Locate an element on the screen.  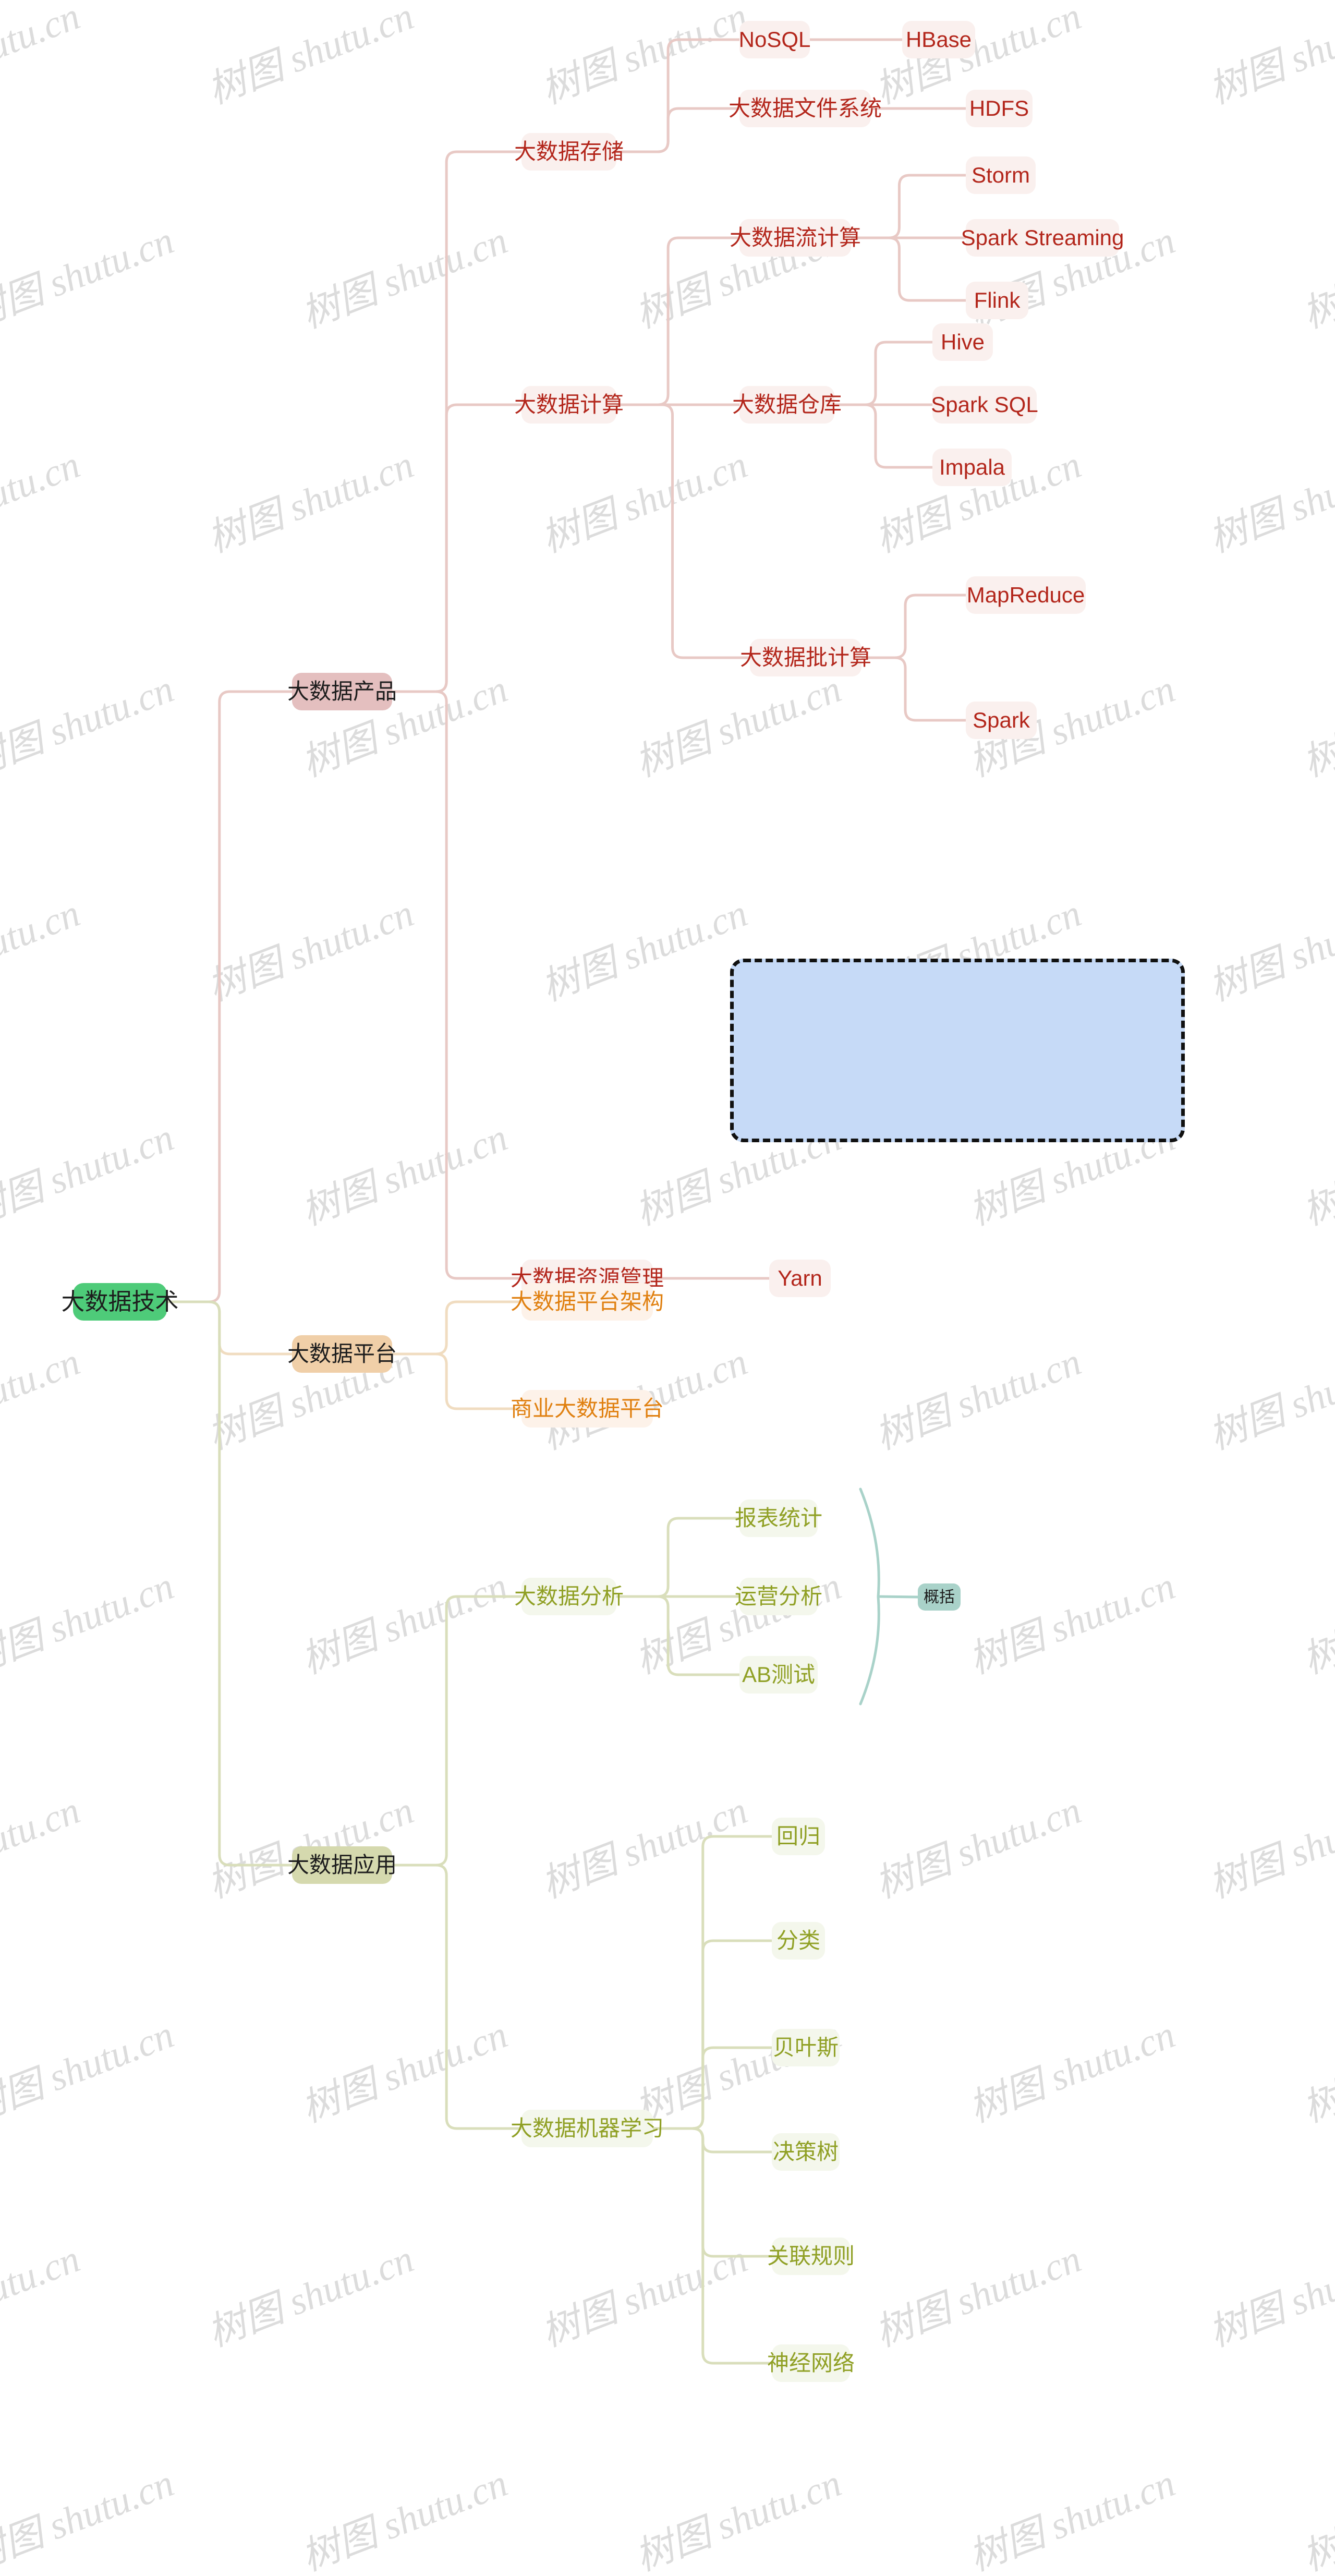
mindmap-node-大数据仓库: 大数据仓库 is located at coordinates (787, 405).